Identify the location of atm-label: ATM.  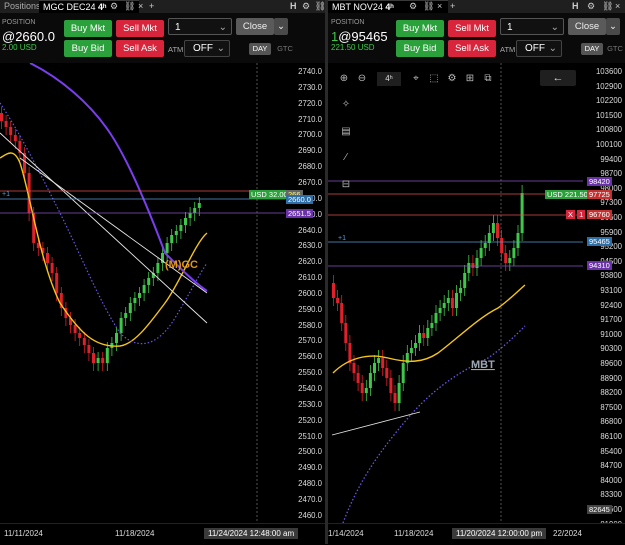
(176, 49).